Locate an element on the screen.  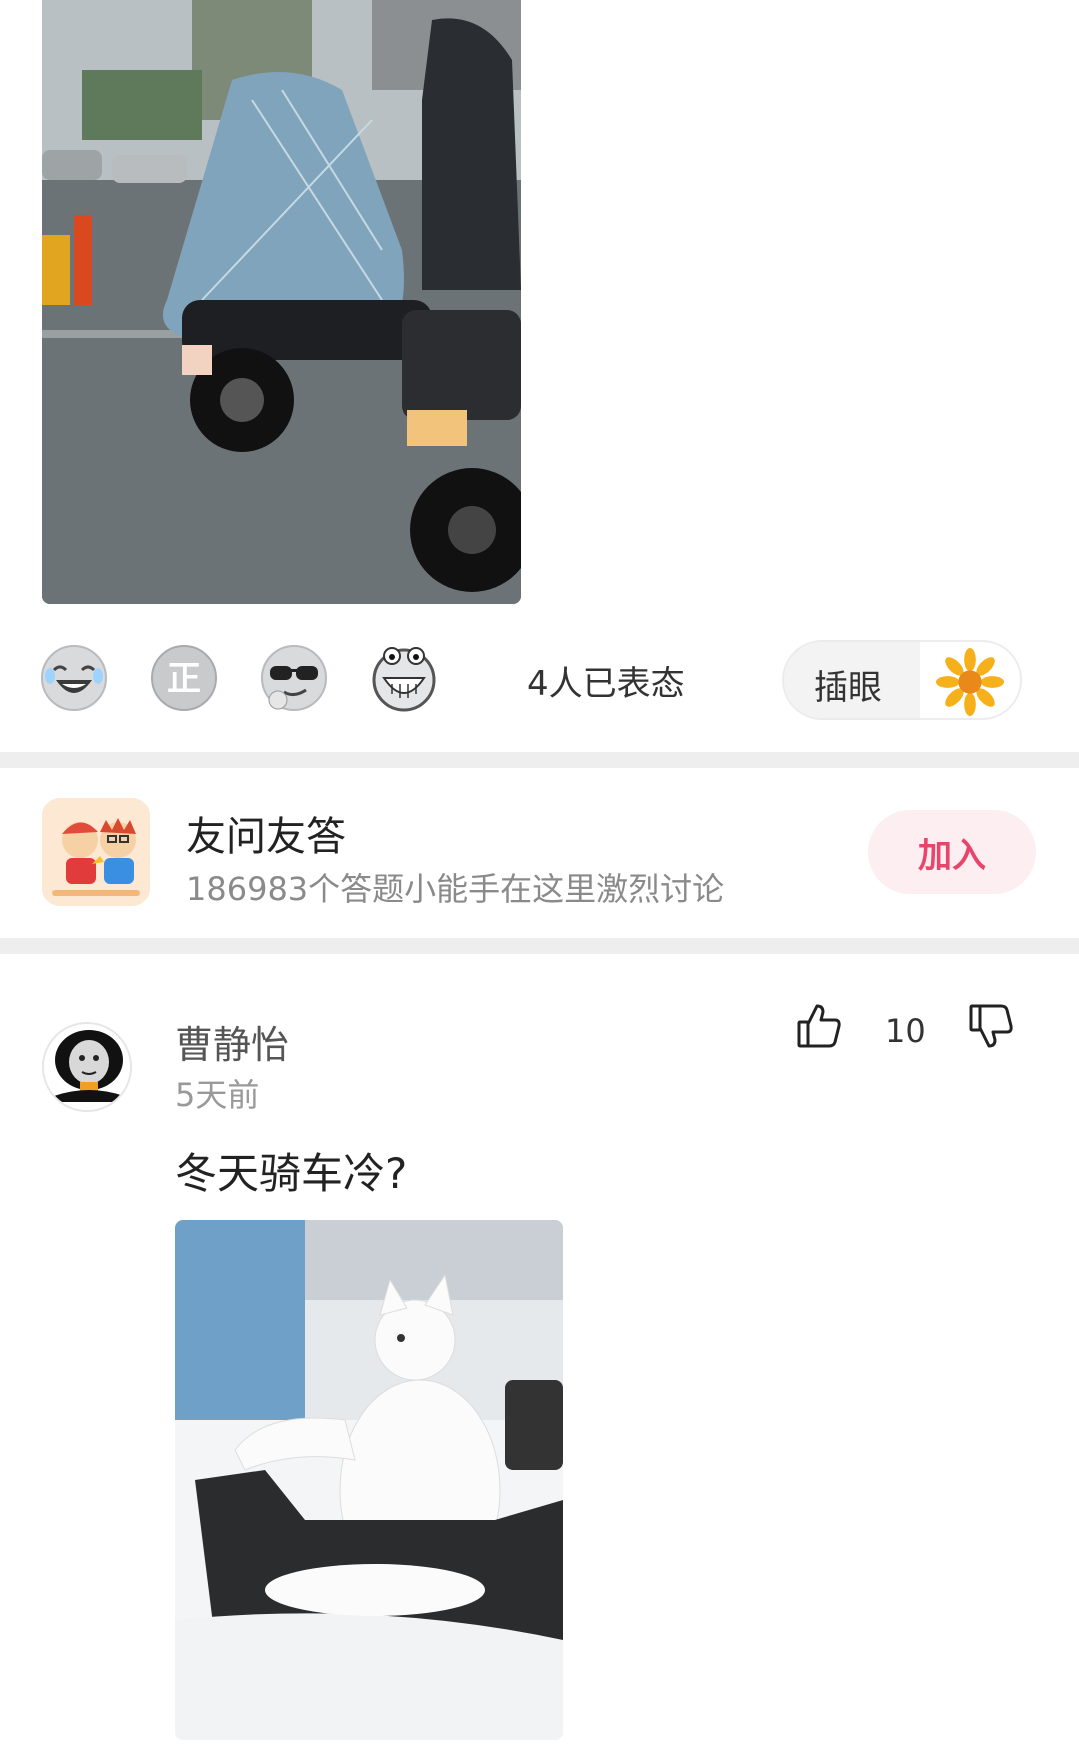
avatar is located at coordinates (87, 1067).